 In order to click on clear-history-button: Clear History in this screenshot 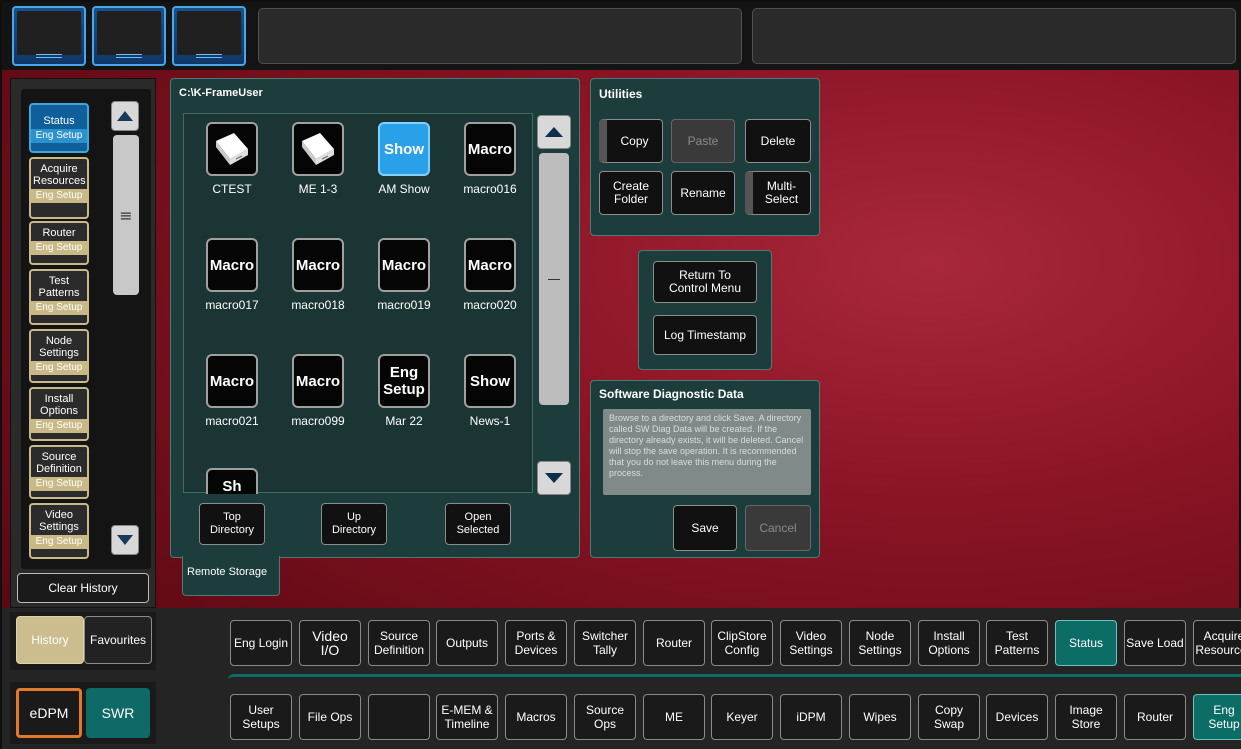, I will do `click(83, 588)`.